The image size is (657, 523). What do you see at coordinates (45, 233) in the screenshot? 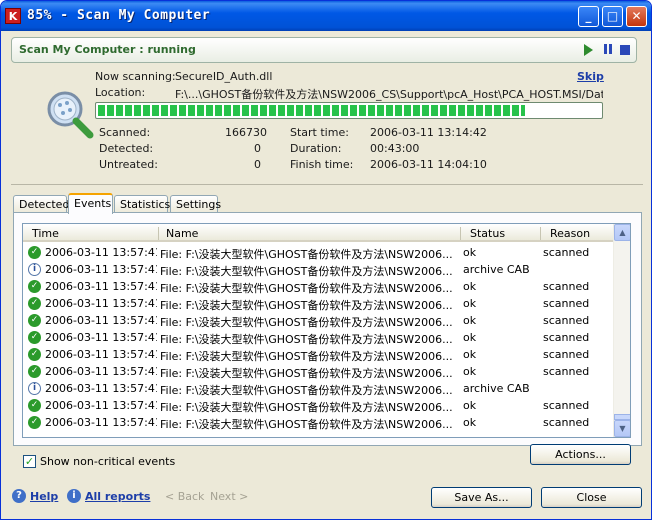
I see `column-time: Time` at bounding box center [45, 233].